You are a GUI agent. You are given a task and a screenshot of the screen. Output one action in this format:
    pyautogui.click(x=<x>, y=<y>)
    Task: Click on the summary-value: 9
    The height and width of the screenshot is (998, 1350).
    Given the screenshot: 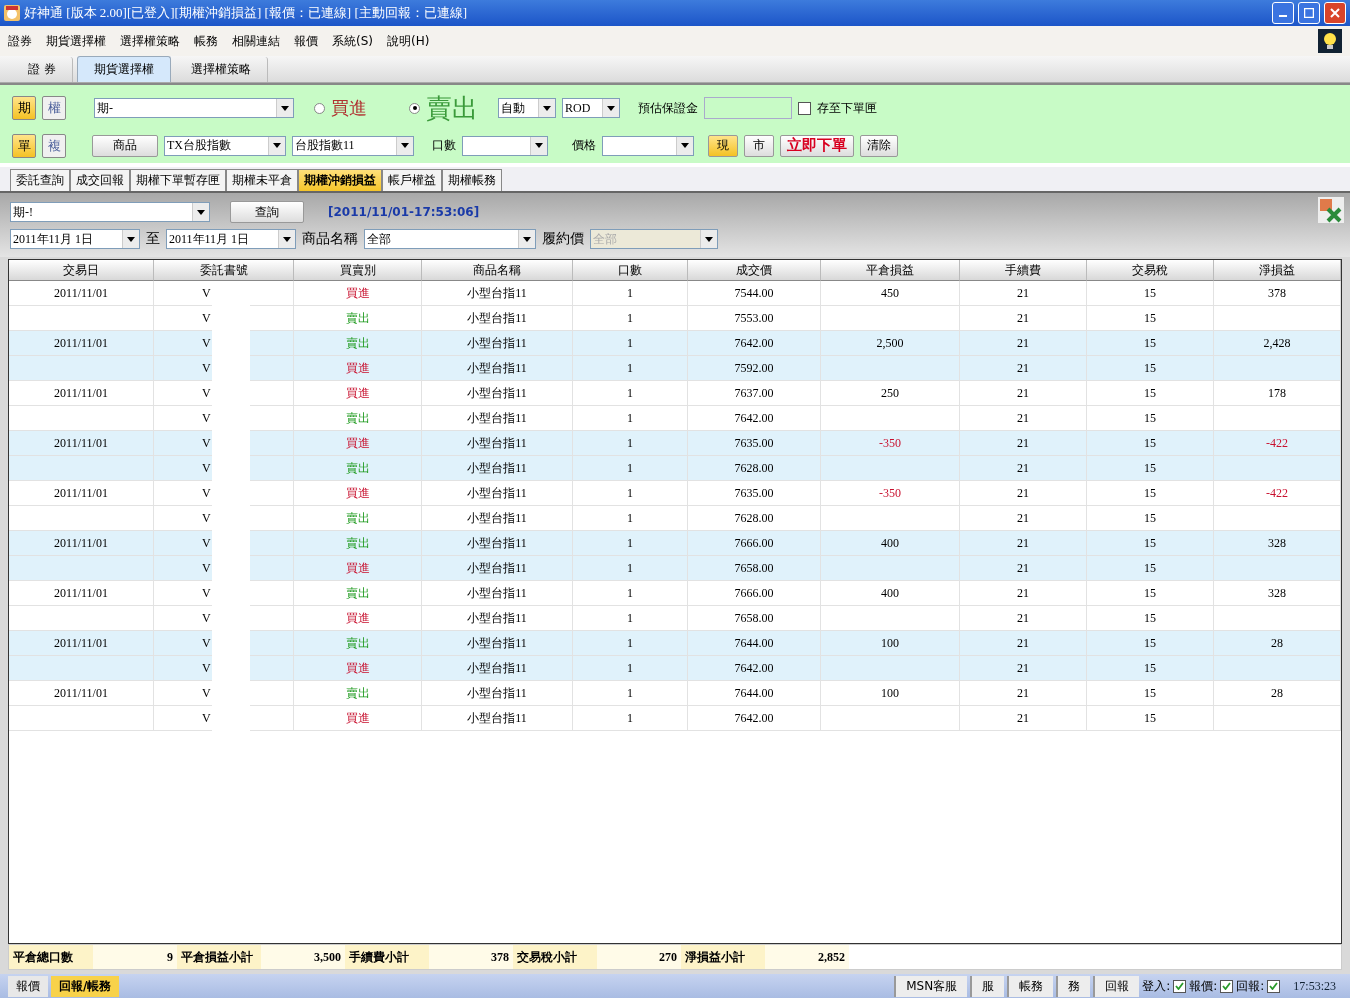 What is the action you would take?
    pyautogui.click(x=135, y=957)
    